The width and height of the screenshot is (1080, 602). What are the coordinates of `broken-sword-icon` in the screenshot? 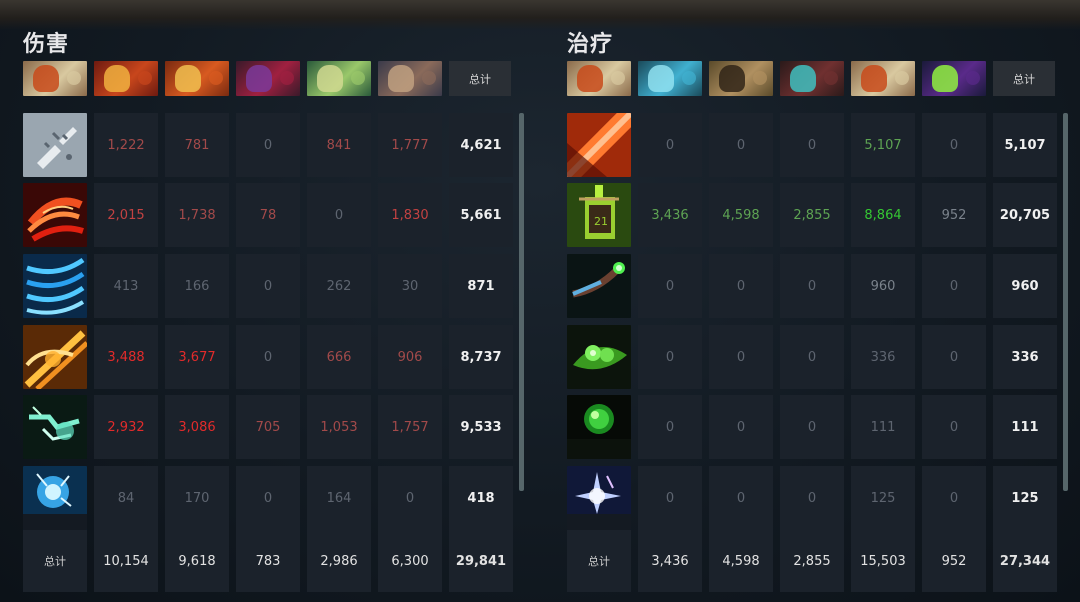 It's located at (55, 145).